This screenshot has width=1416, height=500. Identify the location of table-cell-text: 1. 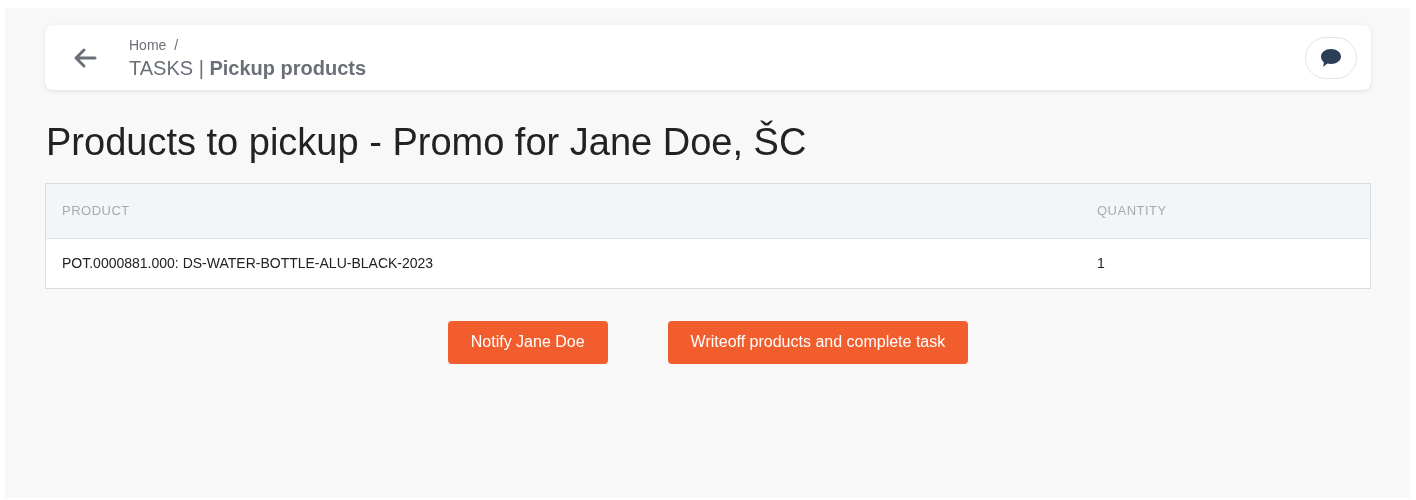
(1101, 263).